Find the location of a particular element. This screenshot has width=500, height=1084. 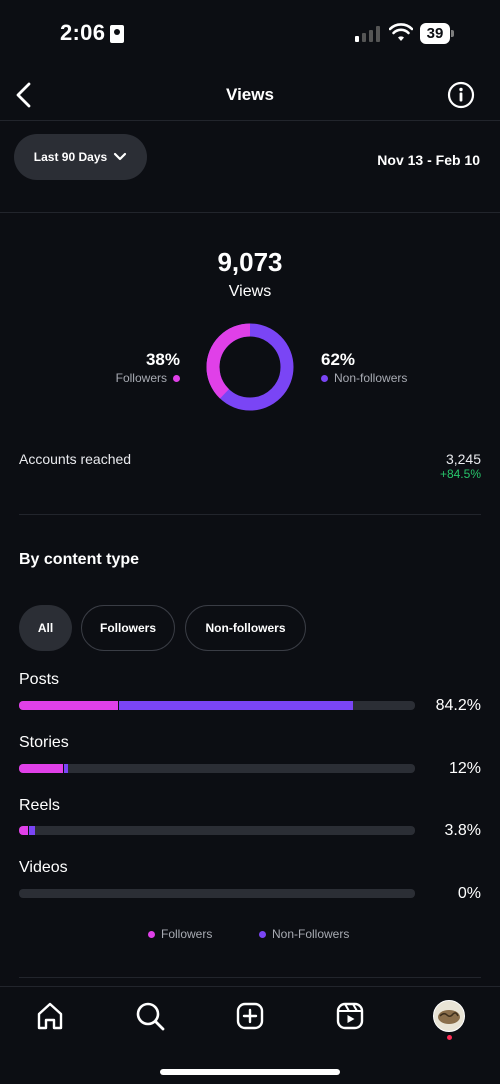

id-card-icon is located at coordinates (117, 34).